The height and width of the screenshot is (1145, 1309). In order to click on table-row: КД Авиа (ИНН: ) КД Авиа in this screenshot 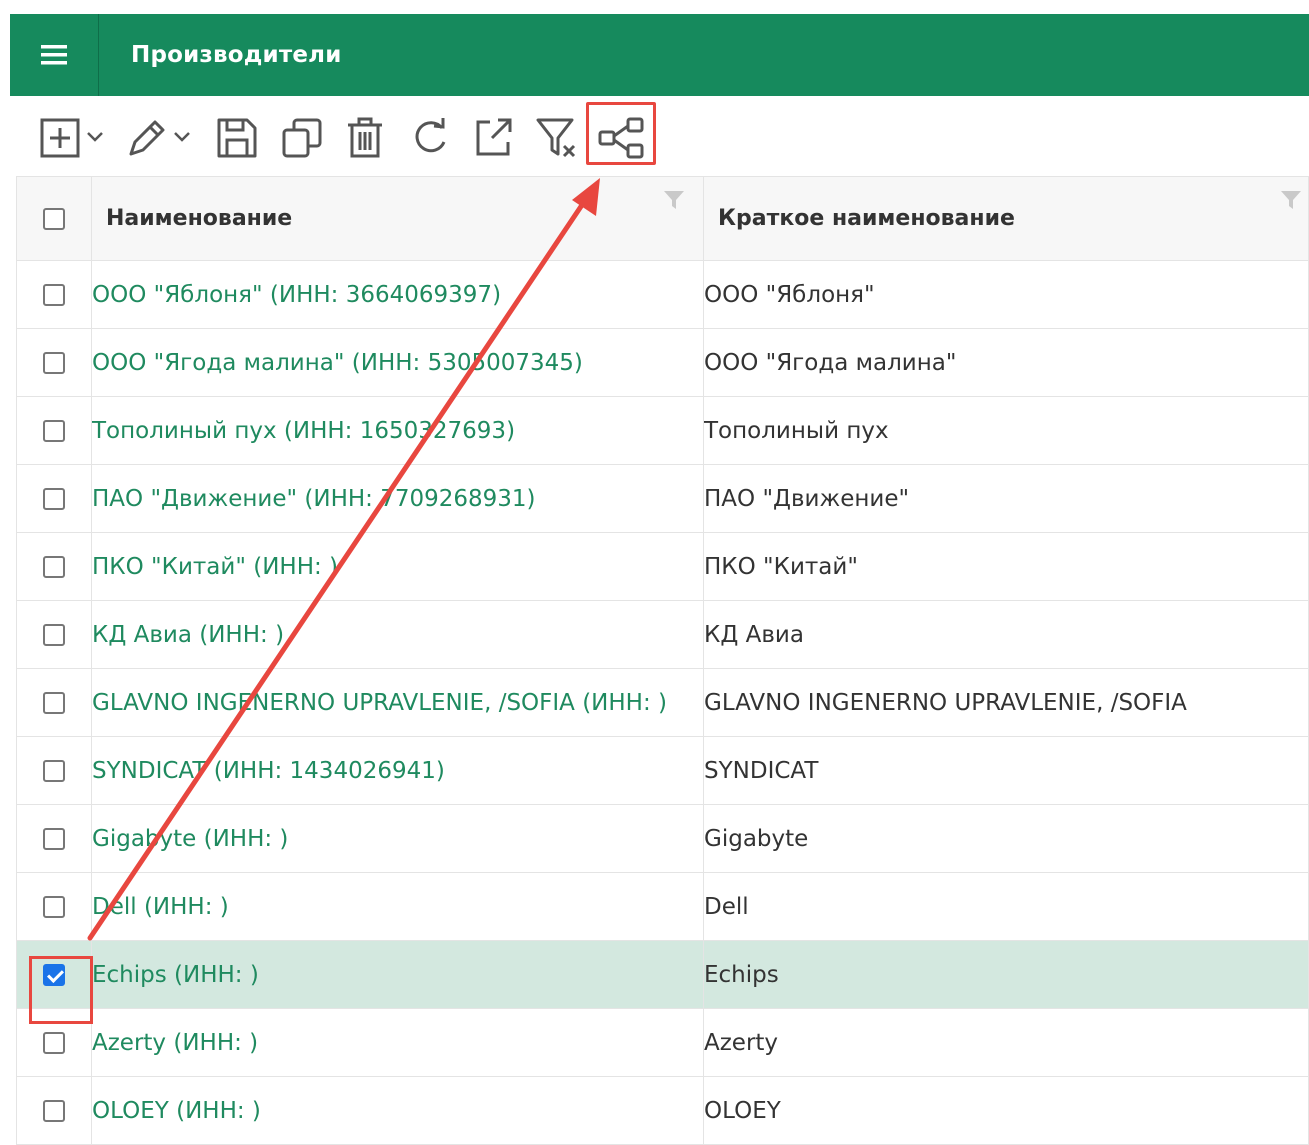, I will do `click(662, 634)`.